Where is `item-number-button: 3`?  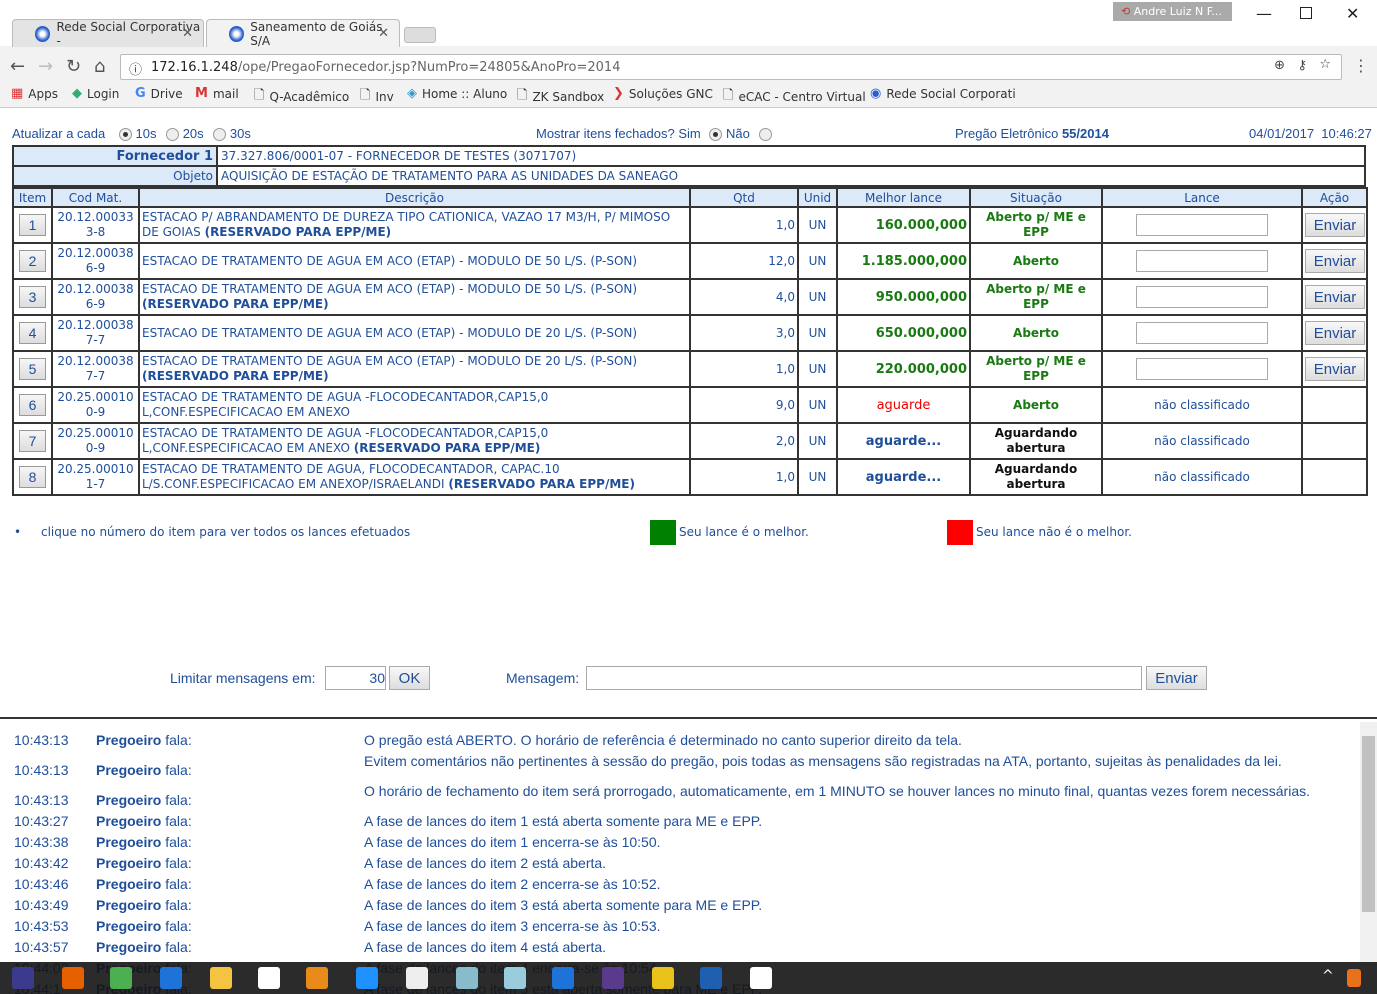 item-number-button: 3 is located at coordinates (32, 297).